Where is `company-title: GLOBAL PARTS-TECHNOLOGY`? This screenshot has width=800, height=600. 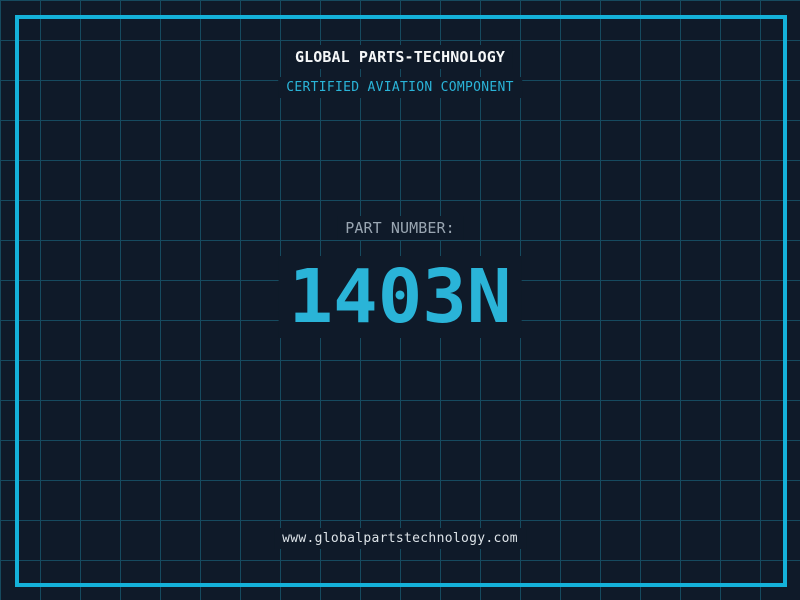
company-title: GLOBAL PARTS-TECHNOLOGY is located at coordinates (400, 57).